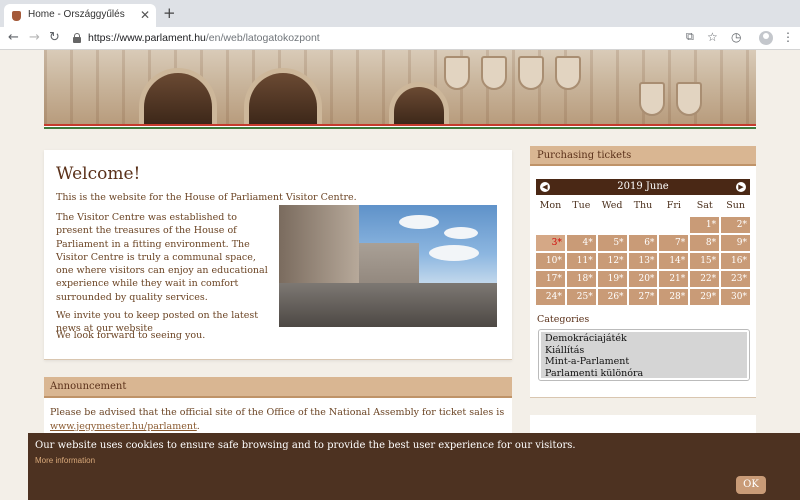 The height and width of the screenshot is (500, 800). Describe the element at coordinates (76, 14) in the screenshot. I see `tab-title: Home - Országgyűlés` at that location.